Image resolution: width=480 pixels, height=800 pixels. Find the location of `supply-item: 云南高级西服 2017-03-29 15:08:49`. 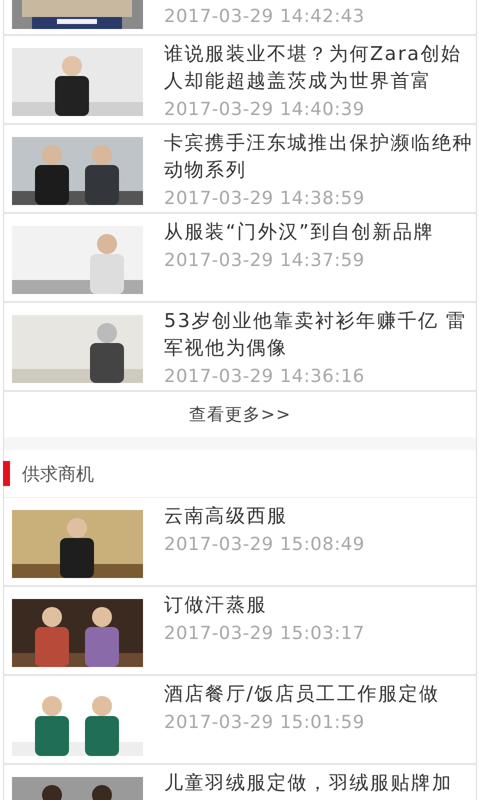

supply-item: 云南高级西服 2017-03-29 15:08:49 is located at coordinates (240, 542).